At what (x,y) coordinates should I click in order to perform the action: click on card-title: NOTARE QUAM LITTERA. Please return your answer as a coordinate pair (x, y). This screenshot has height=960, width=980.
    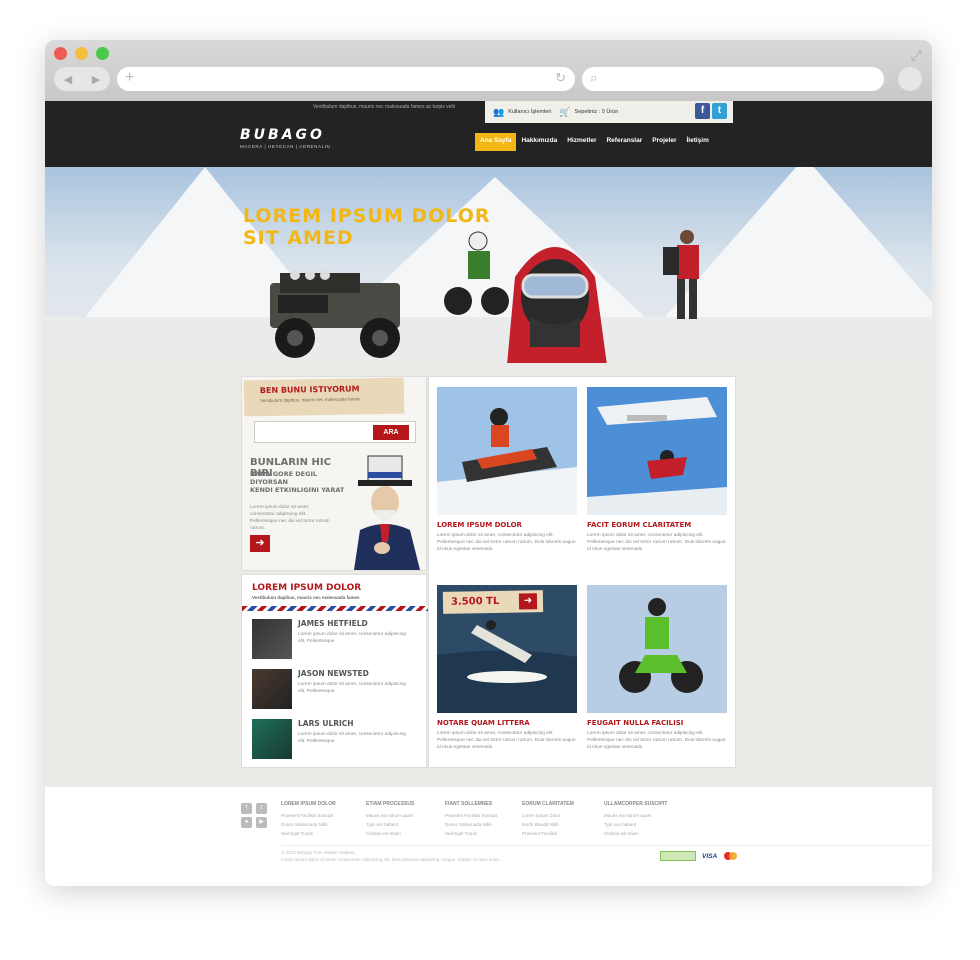
    Looking at the image, I should click on (483, 723).